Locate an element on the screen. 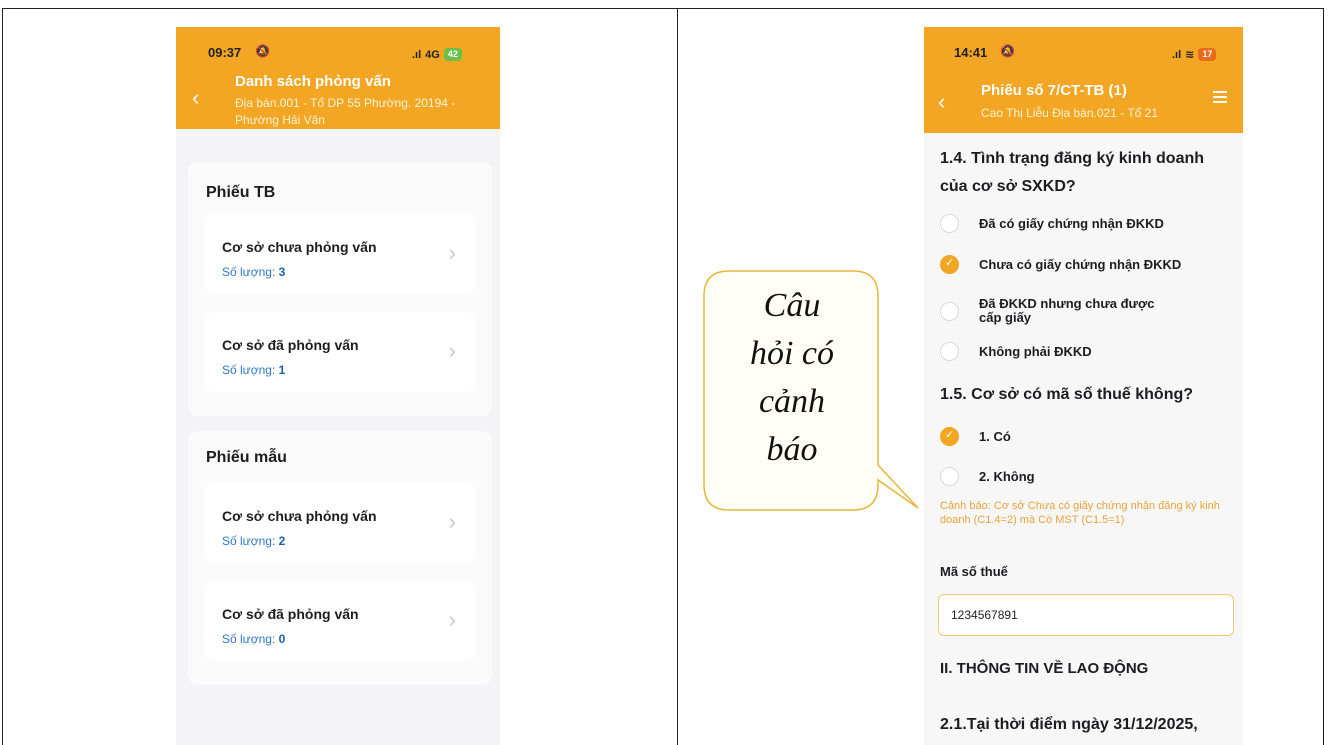 The height and width of the screenshot is (745, 1329). battery-icon: 42 is located at coordinates (452, 54).